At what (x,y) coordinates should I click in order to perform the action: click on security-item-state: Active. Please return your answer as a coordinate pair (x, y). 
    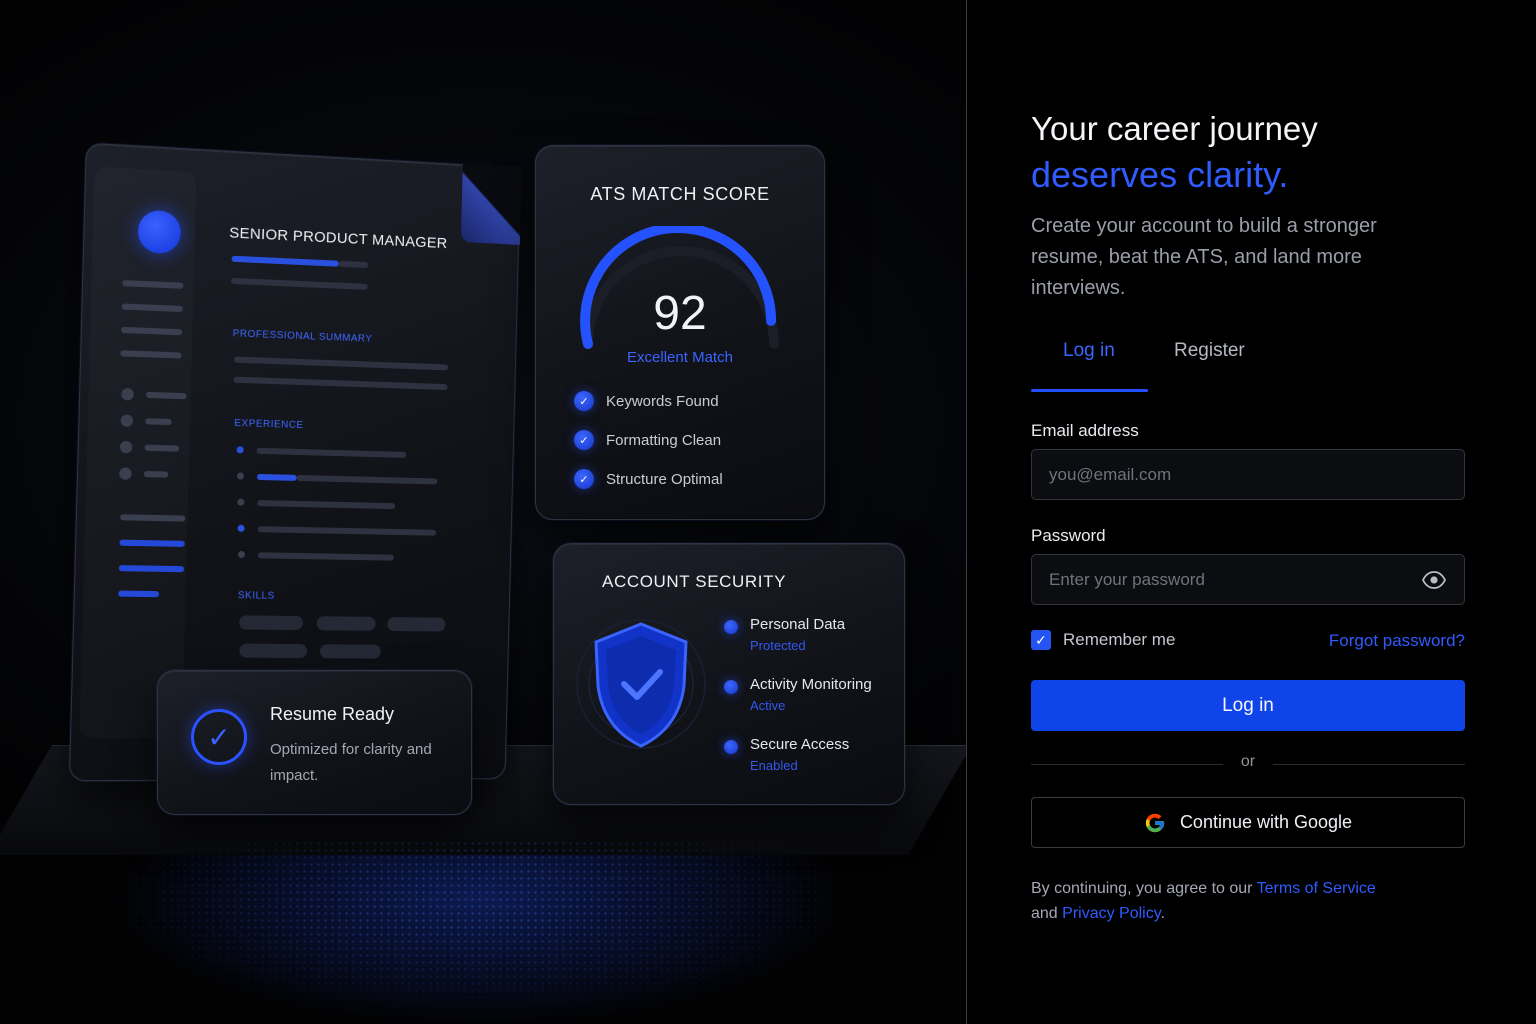
    Looking at the image, I should click on (767, 705).